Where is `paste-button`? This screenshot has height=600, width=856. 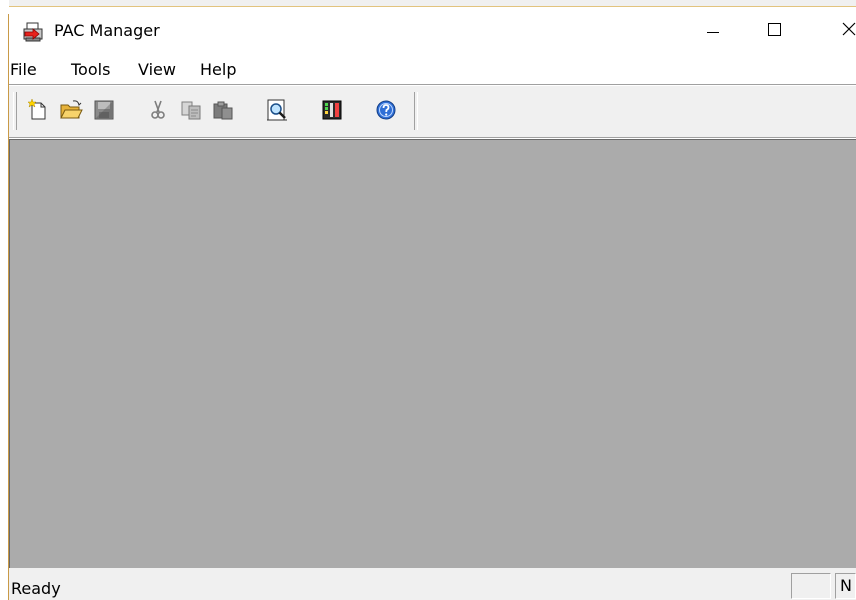
paste-button is located at coordinates (223, 110).